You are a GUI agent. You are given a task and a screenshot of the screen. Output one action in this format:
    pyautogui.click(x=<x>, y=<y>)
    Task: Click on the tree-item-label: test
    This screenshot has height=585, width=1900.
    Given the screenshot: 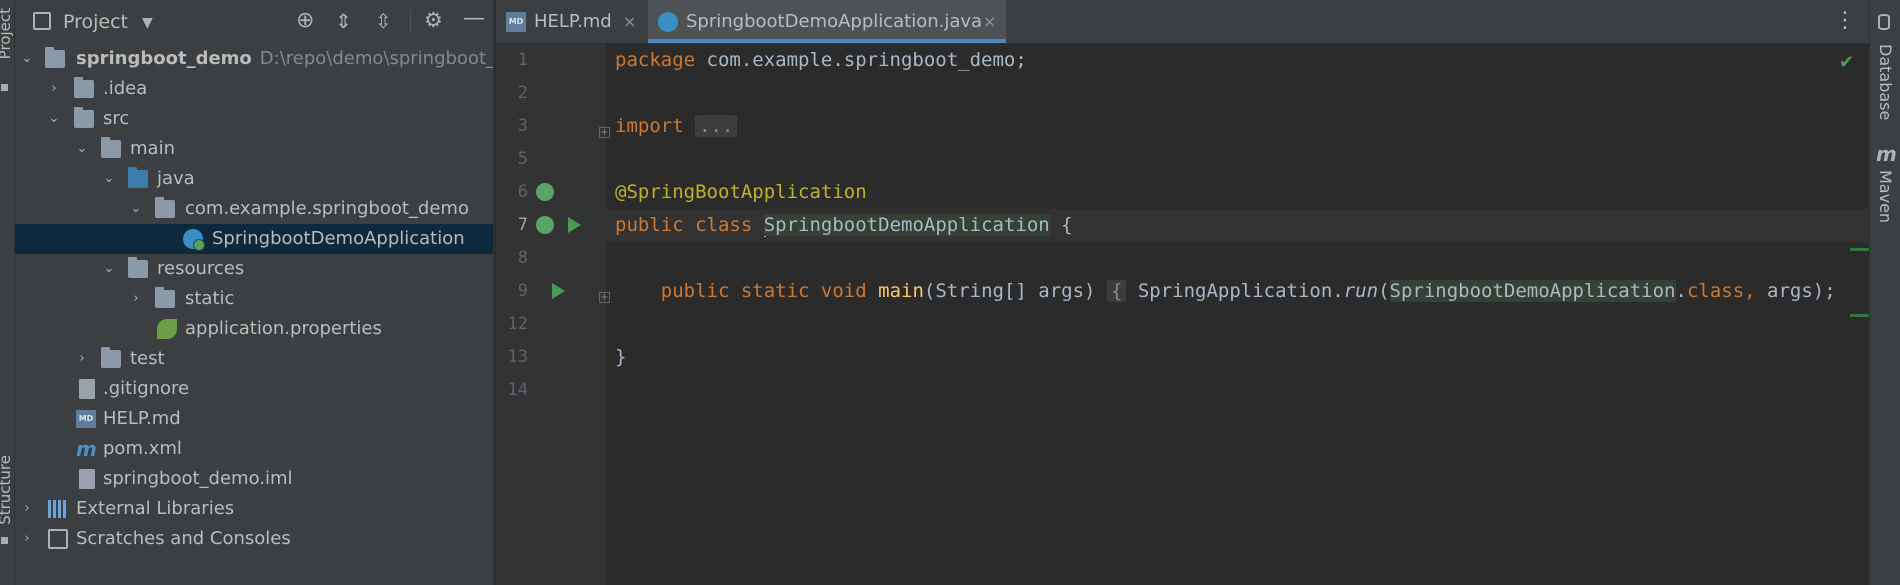 What is the action you would take?
    pyautogui.click(x=147, y=358)
    